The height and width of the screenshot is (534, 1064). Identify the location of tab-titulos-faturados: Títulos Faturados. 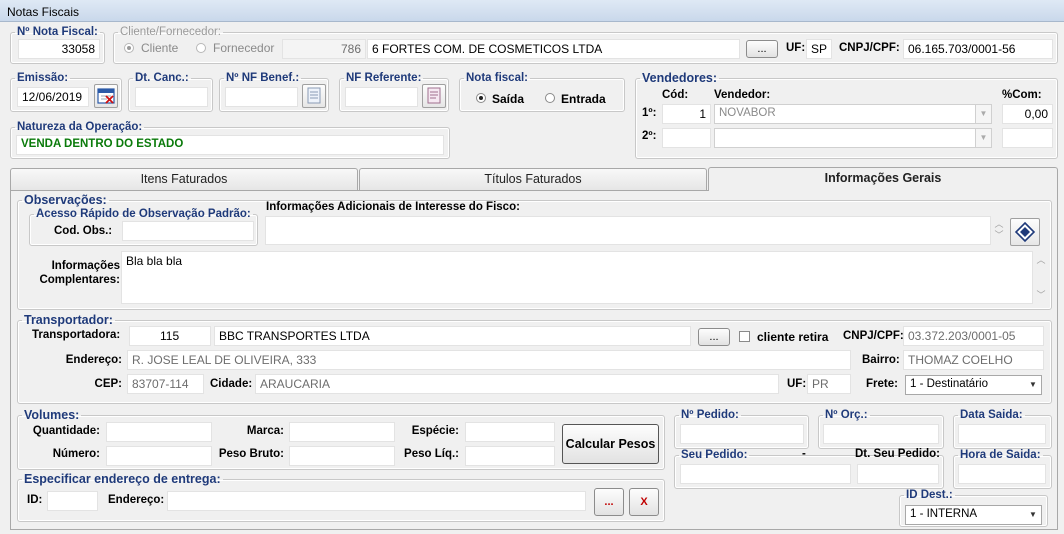
(533, 179).